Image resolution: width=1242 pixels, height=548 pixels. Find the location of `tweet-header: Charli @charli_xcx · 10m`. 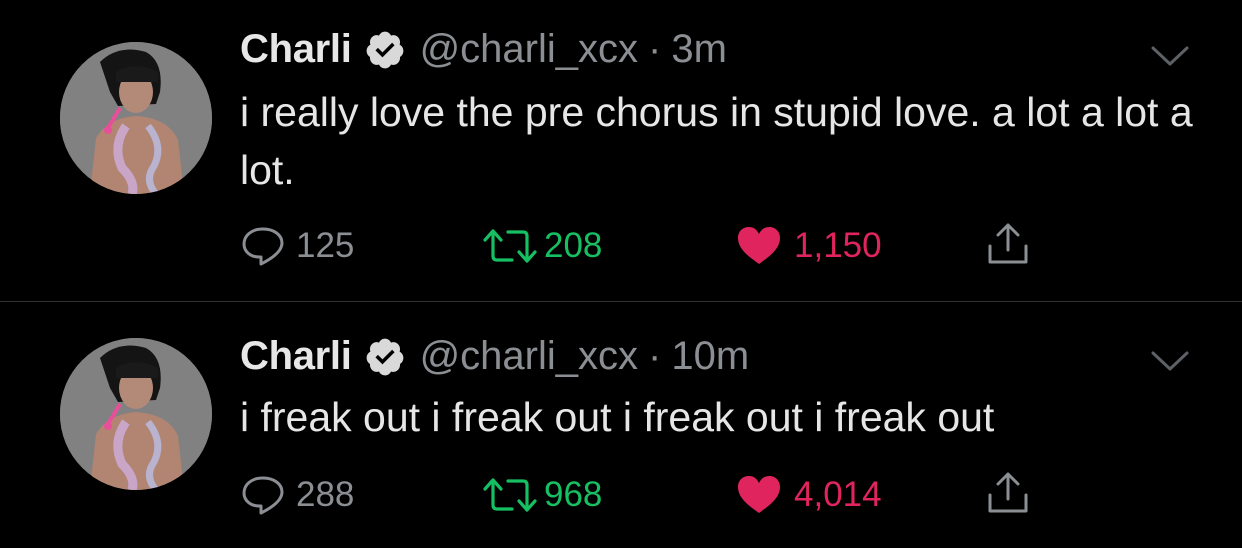

tweet-header: Charli @charli_xcx · 10m is located at coordinates (494, 356).